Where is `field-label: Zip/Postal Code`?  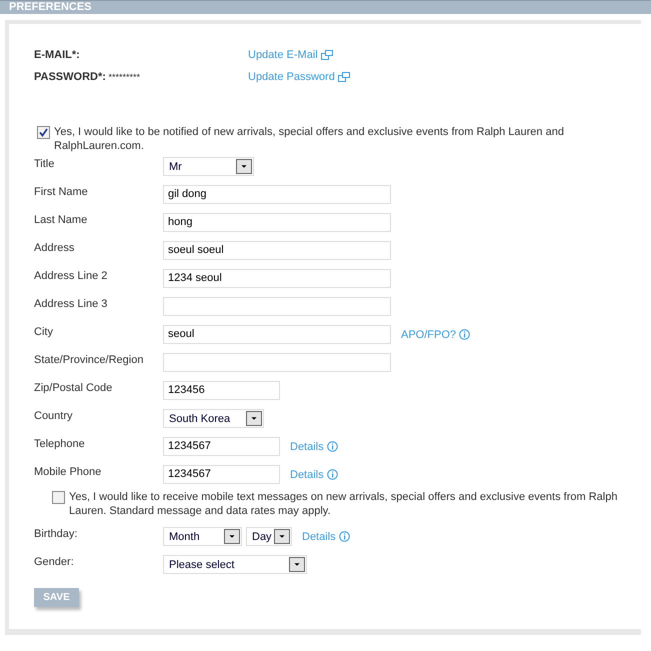 field-label: Zip/Postal Code is located at coordinates (74, 388).